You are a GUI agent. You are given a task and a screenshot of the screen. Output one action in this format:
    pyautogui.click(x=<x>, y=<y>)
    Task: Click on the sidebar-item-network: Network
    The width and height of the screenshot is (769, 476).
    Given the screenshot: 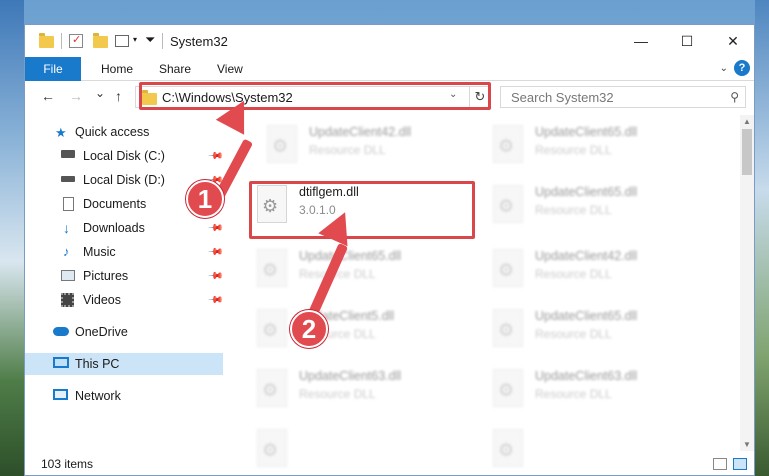 What is the action you would take?
    pyautogui.click(x=124, y=396)
    